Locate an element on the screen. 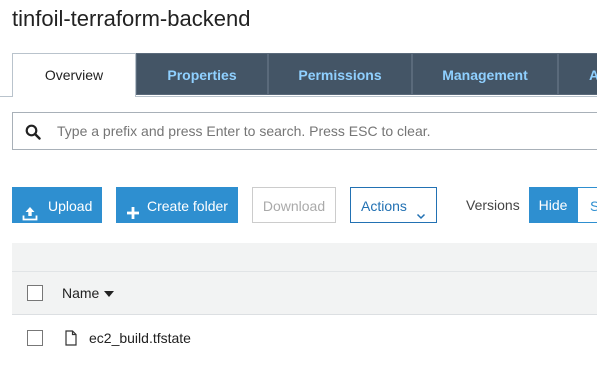  row-checkbox is located at coordinates (35, 338).